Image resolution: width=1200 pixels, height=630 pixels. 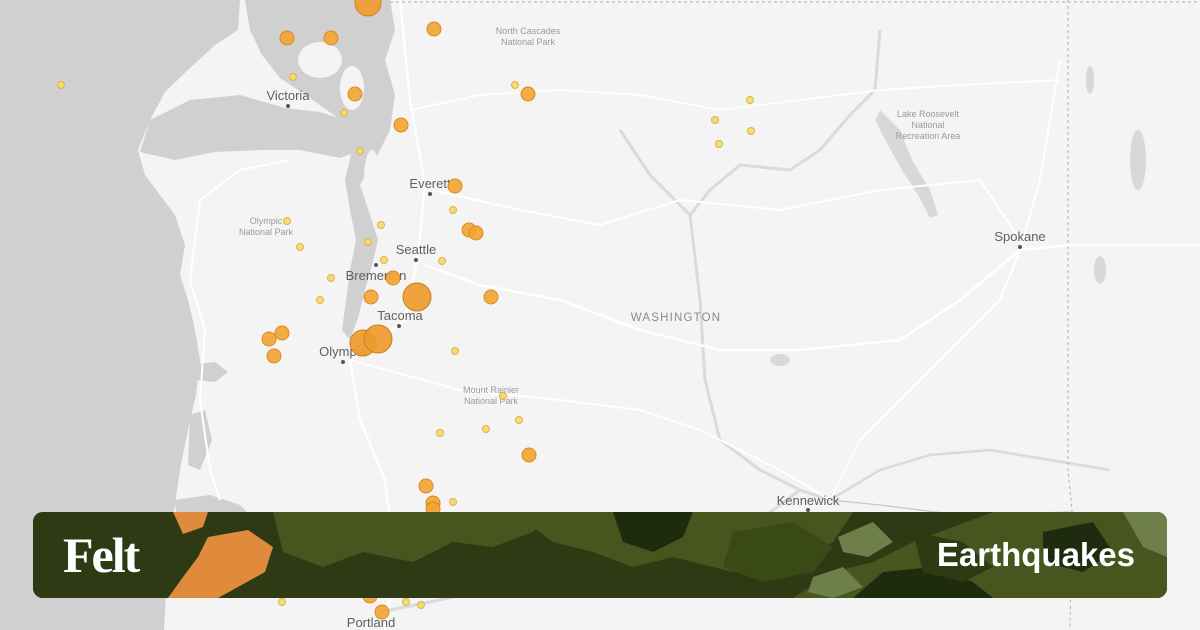 I want to click on coeur-d-alene-lake, so click(x=1100, y=270).